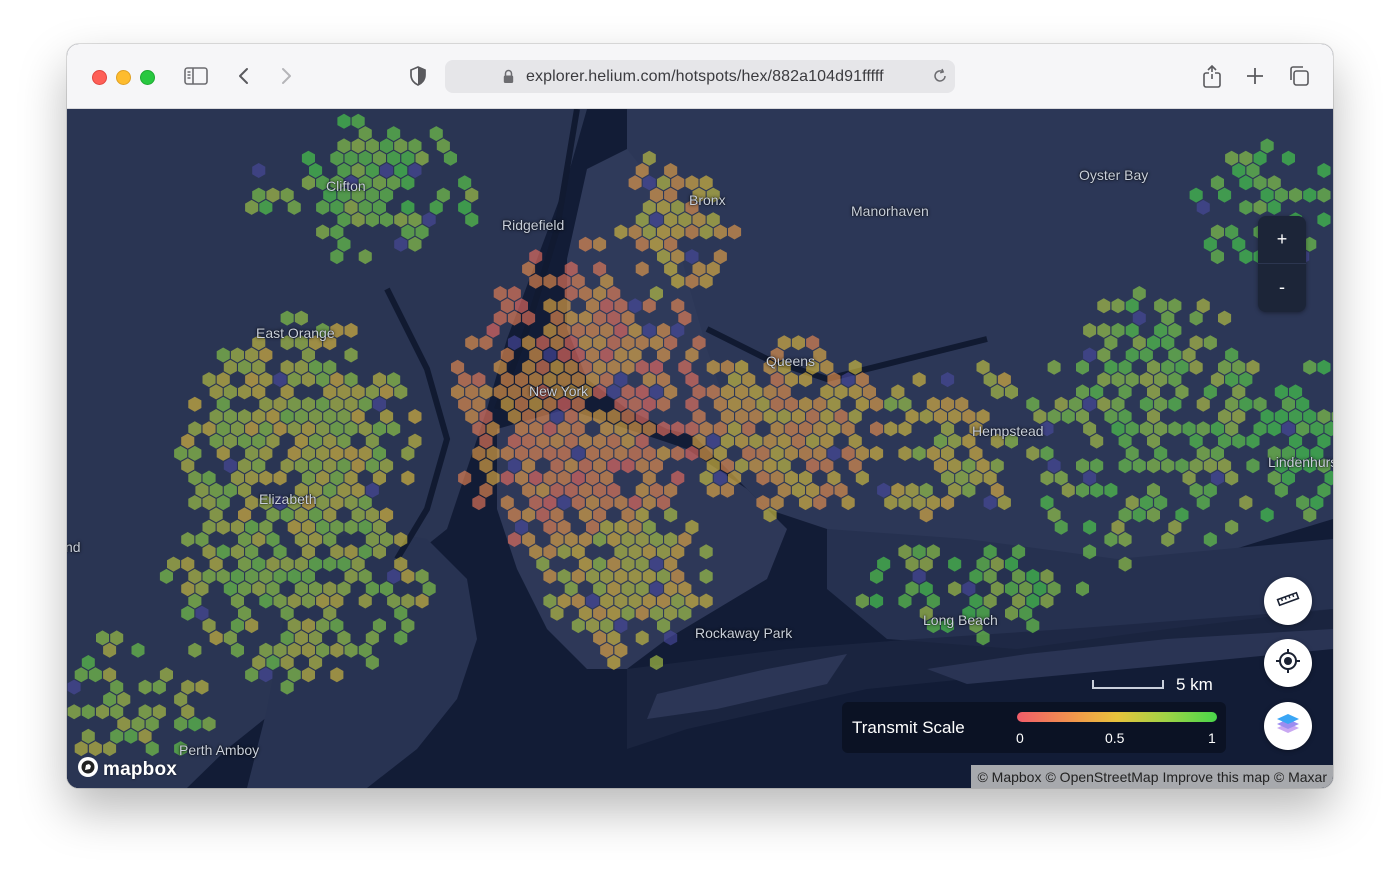 This screenshot has width=1400, height=877. I want to click on zoom-in-button: +, so click(1282, 239).